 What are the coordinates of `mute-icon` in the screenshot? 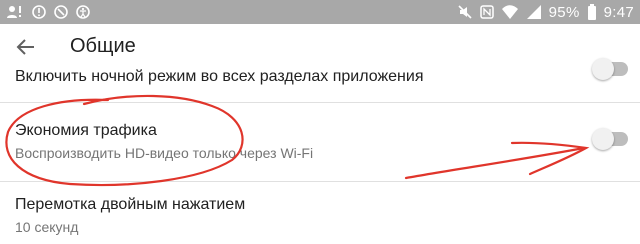 It's located at (465, 12).